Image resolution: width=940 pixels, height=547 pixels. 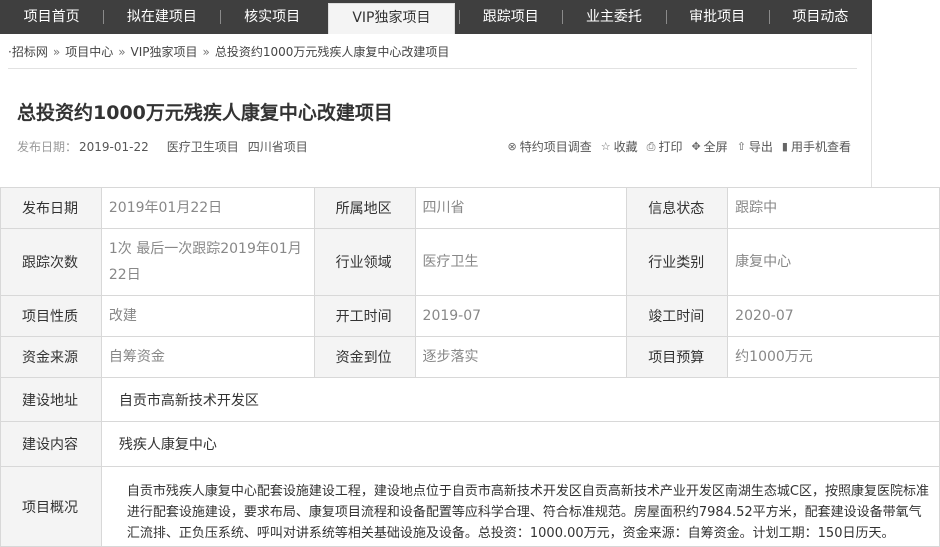 What do you see at coordinates (833, 208) in the screenshot?
I see `status-cell: 跟踪中` at bounding box center [833, 208].